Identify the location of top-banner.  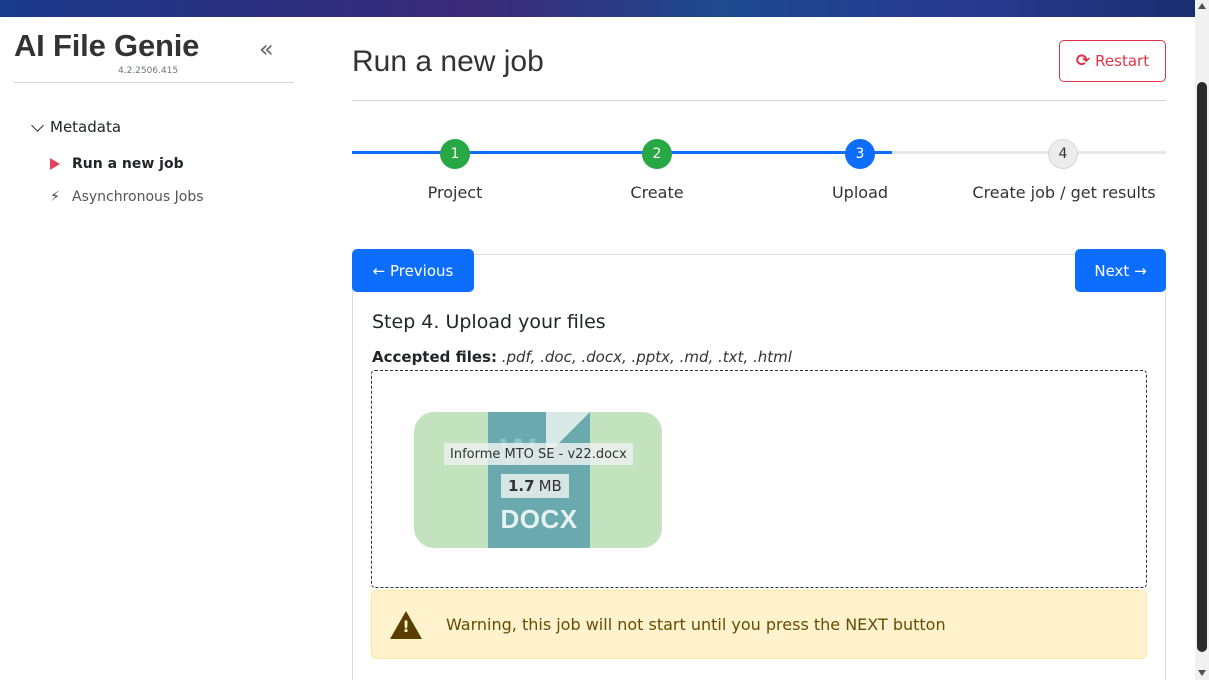
(597, 8).